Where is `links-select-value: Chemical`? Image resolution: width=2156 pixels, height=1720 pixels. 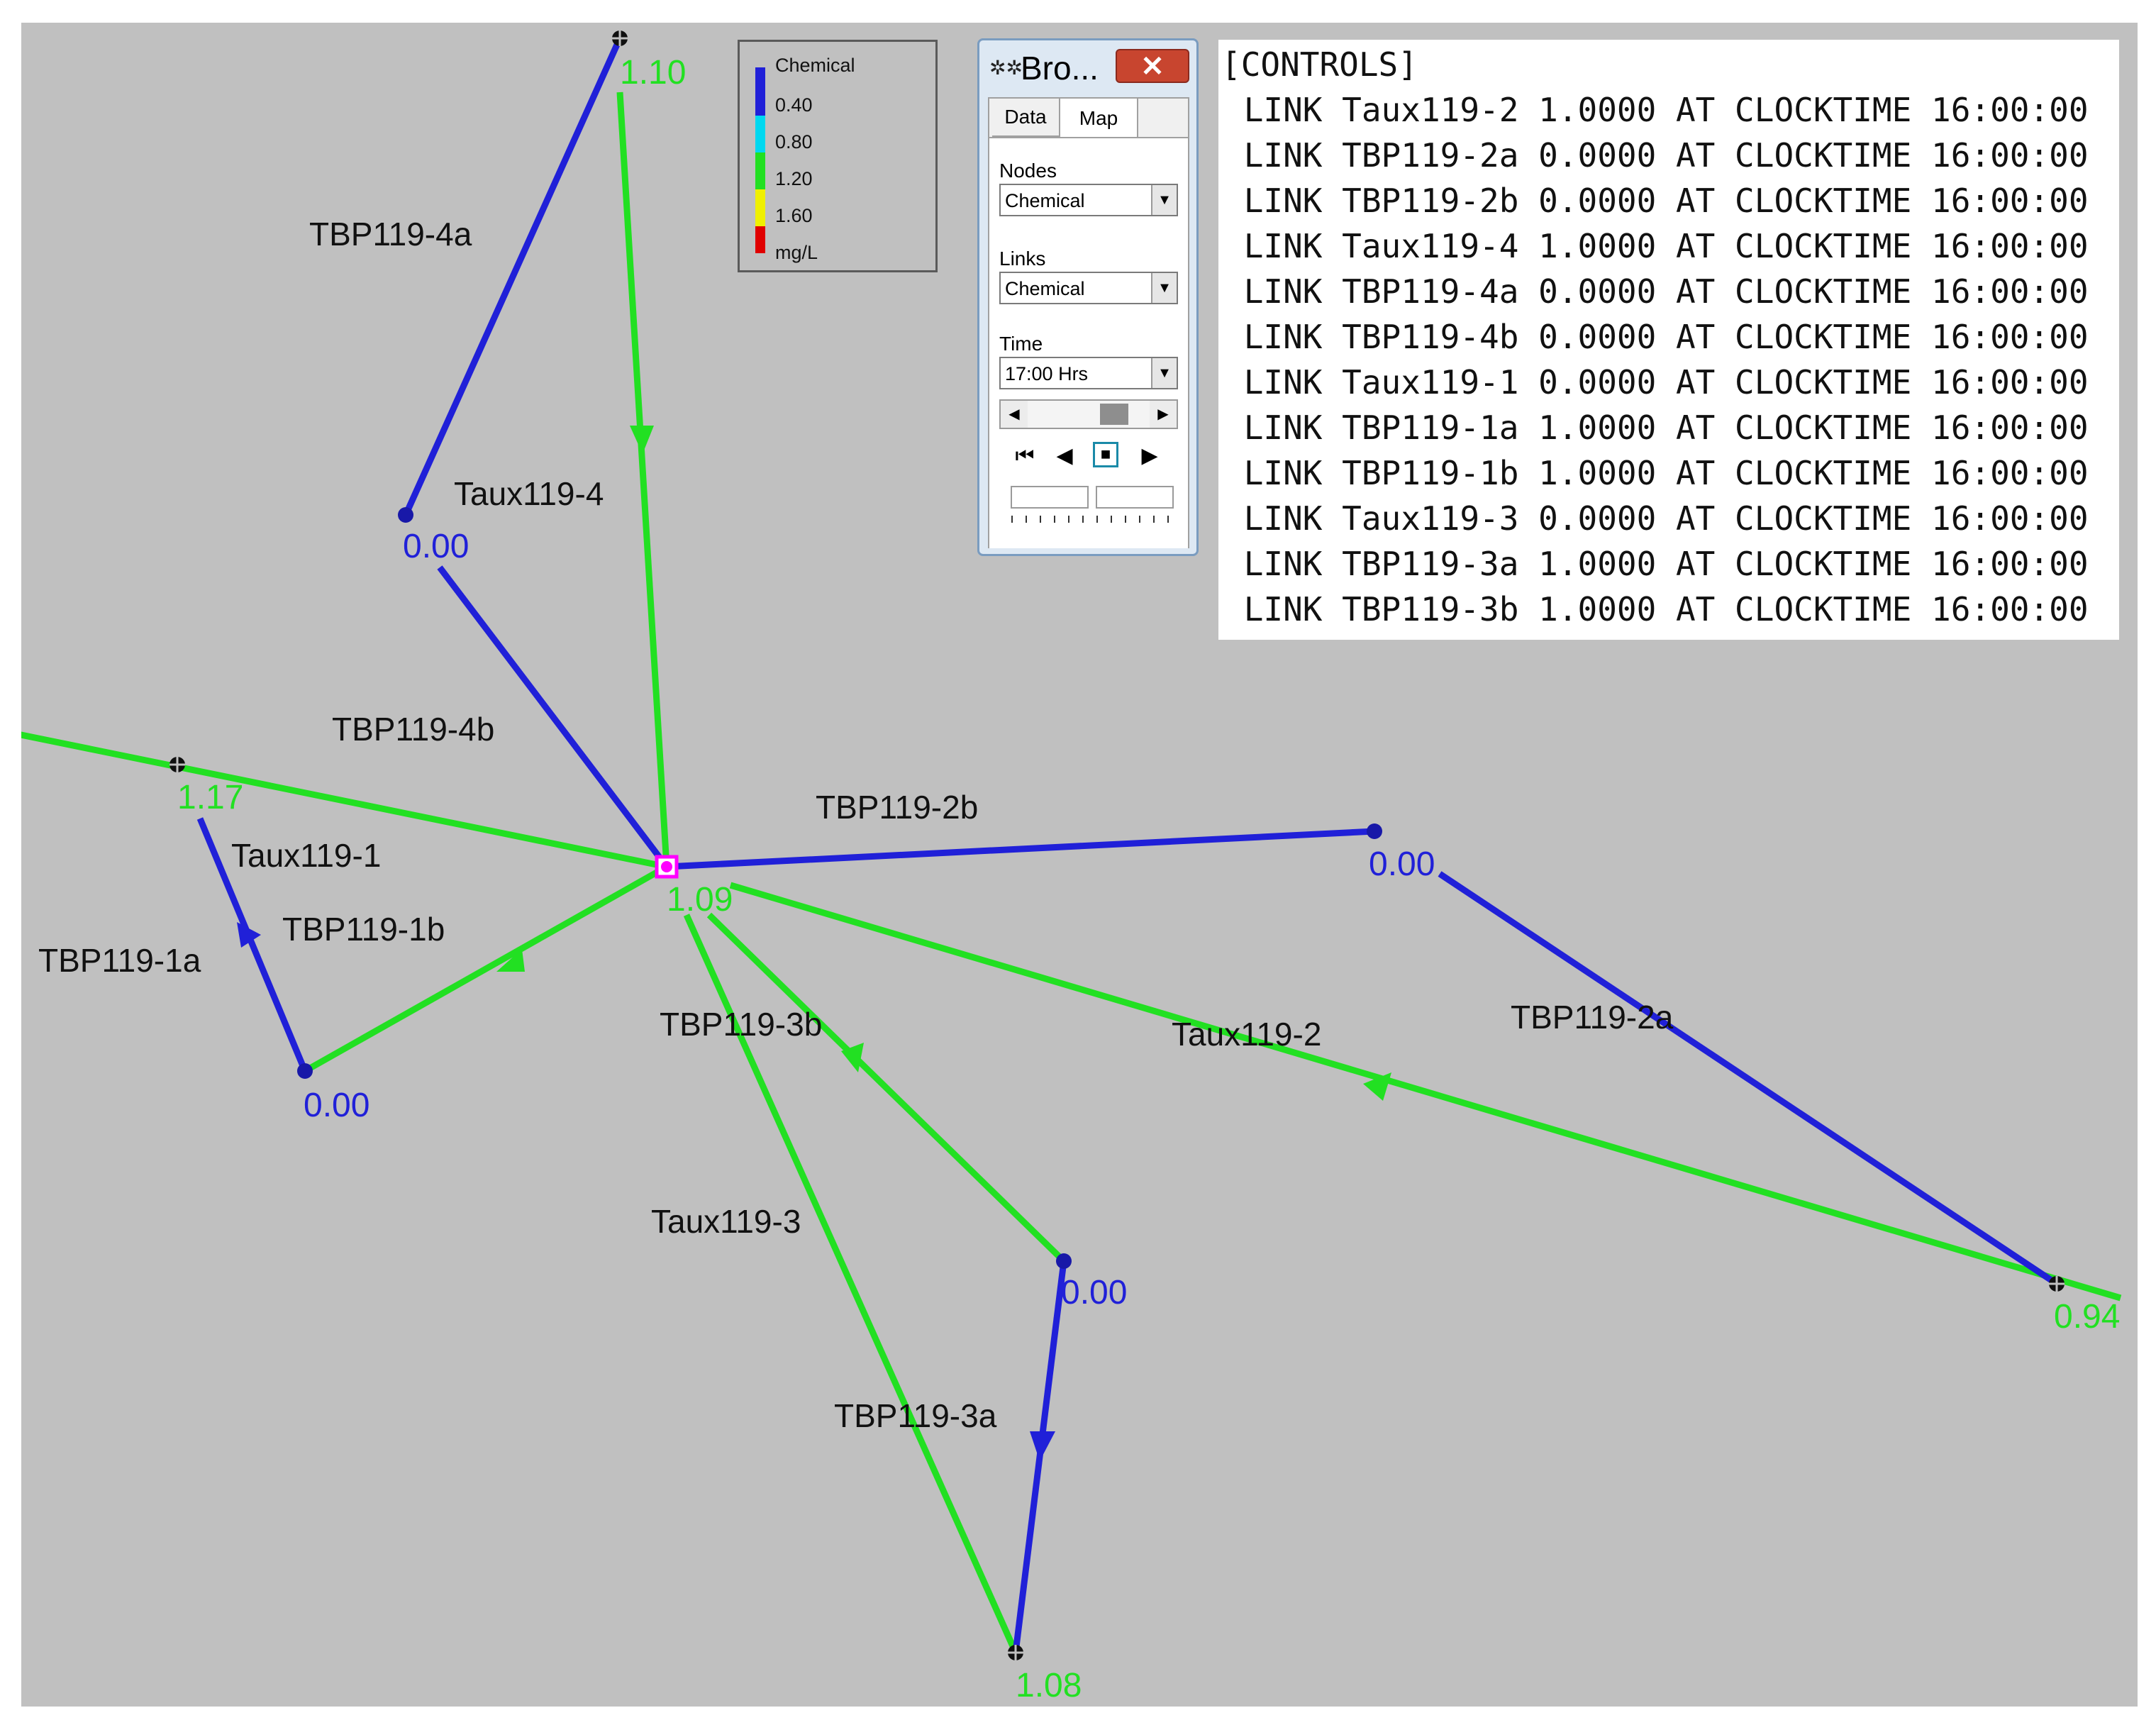 links-select-value: Chemical is located at coordinates (1045, 289).